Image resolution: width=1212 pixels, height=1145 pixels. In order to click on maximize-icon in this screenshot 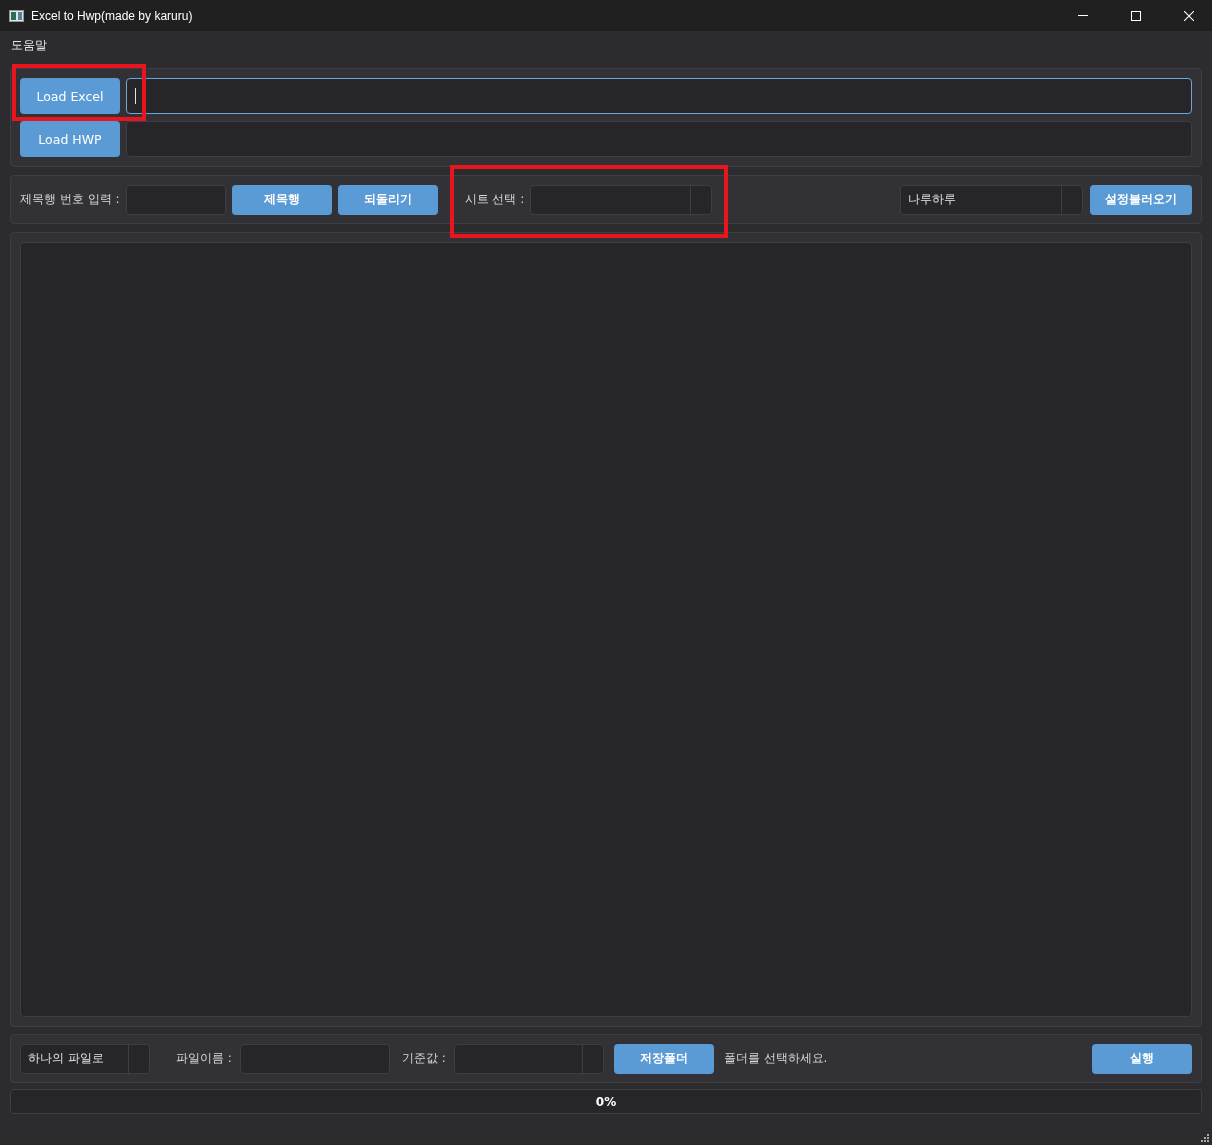, I will do `click(1136, 15)`.